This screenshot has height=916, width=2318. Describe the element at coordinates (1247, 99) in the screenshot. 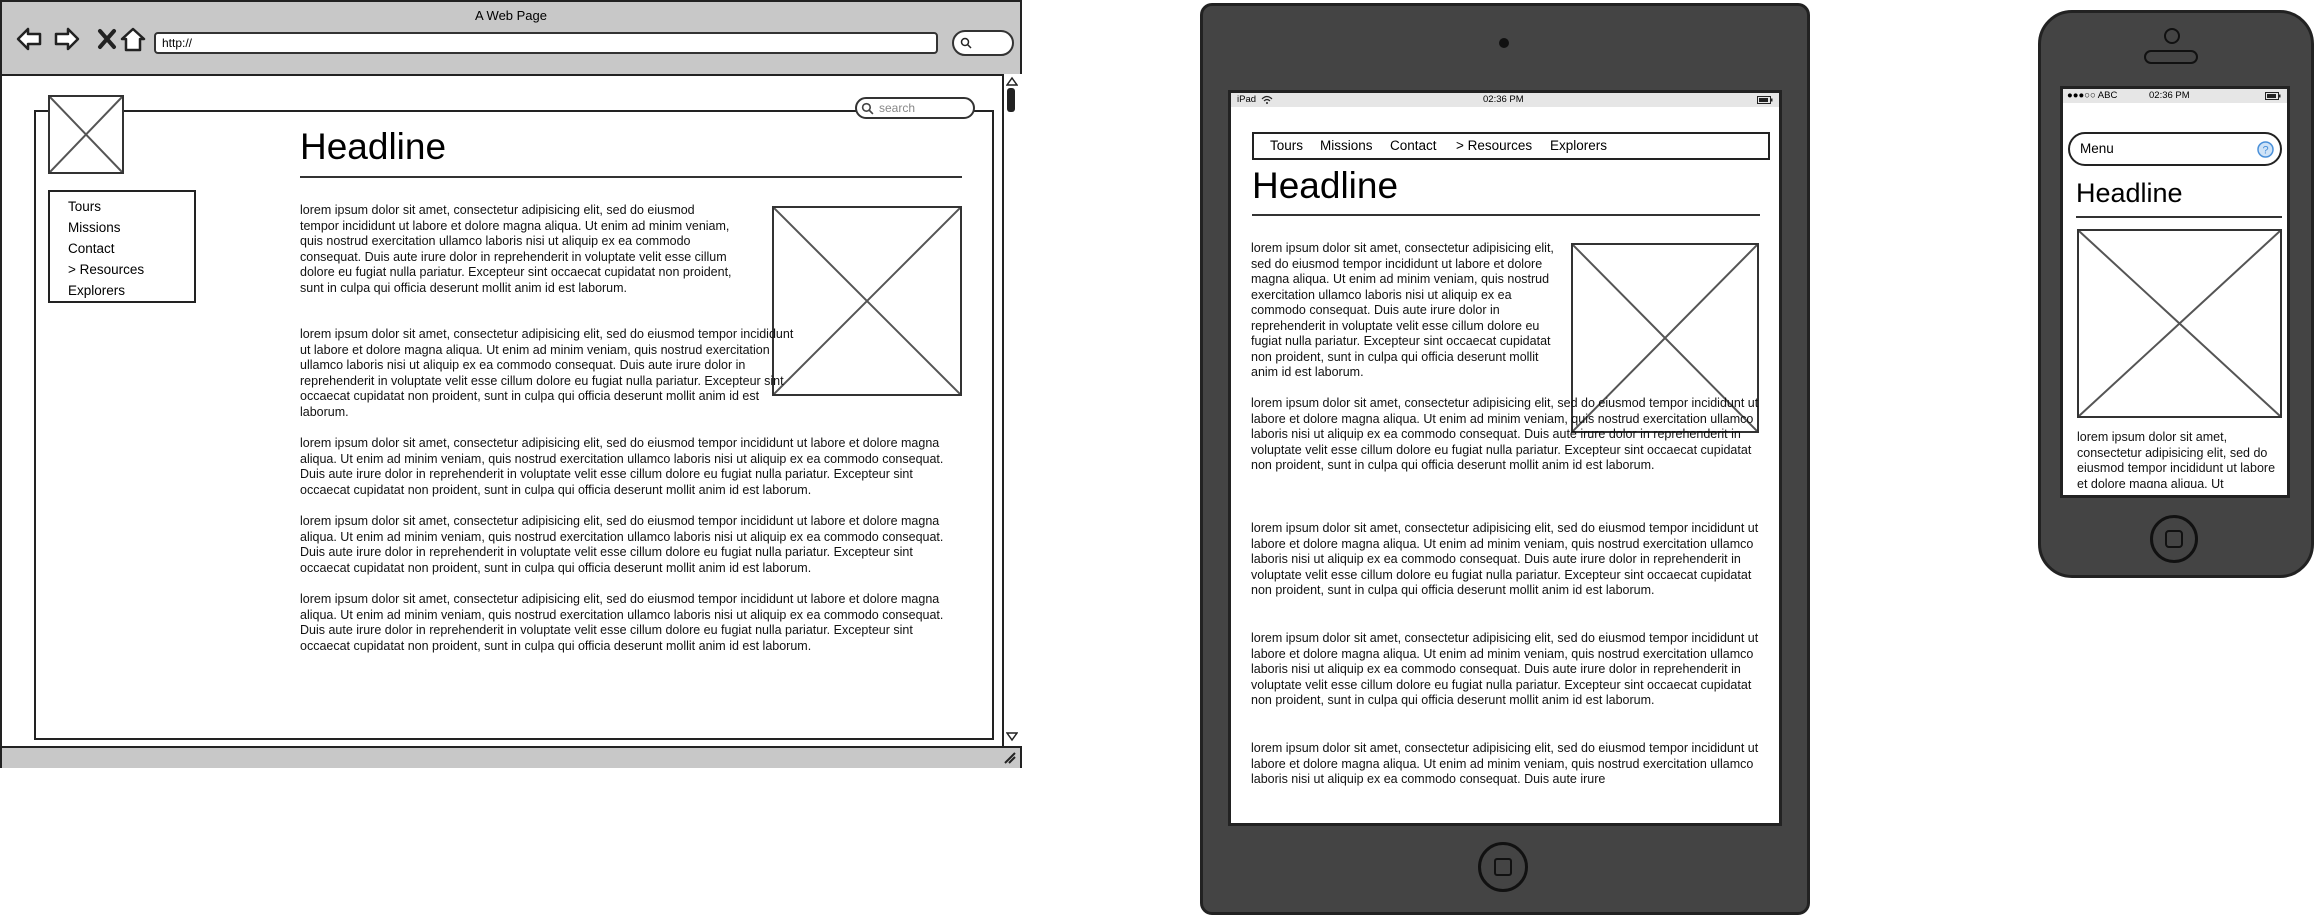

I see `tablet-carrier: iPad` at that location.